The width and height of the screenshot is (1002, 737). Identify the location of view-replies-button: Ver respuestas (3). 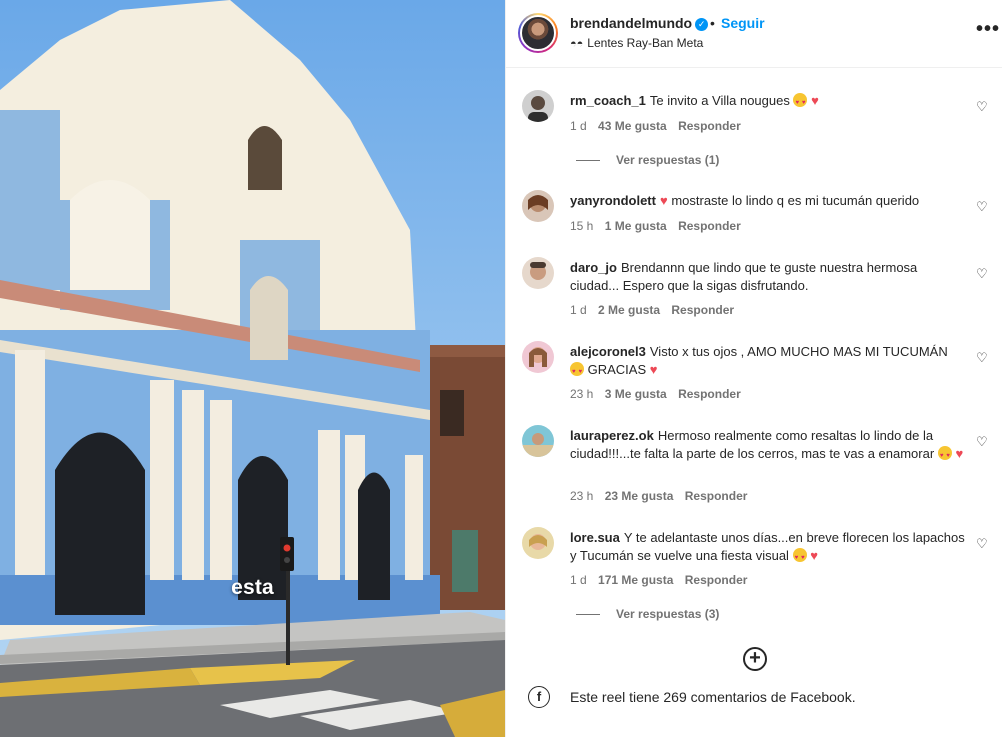
(647, 614).